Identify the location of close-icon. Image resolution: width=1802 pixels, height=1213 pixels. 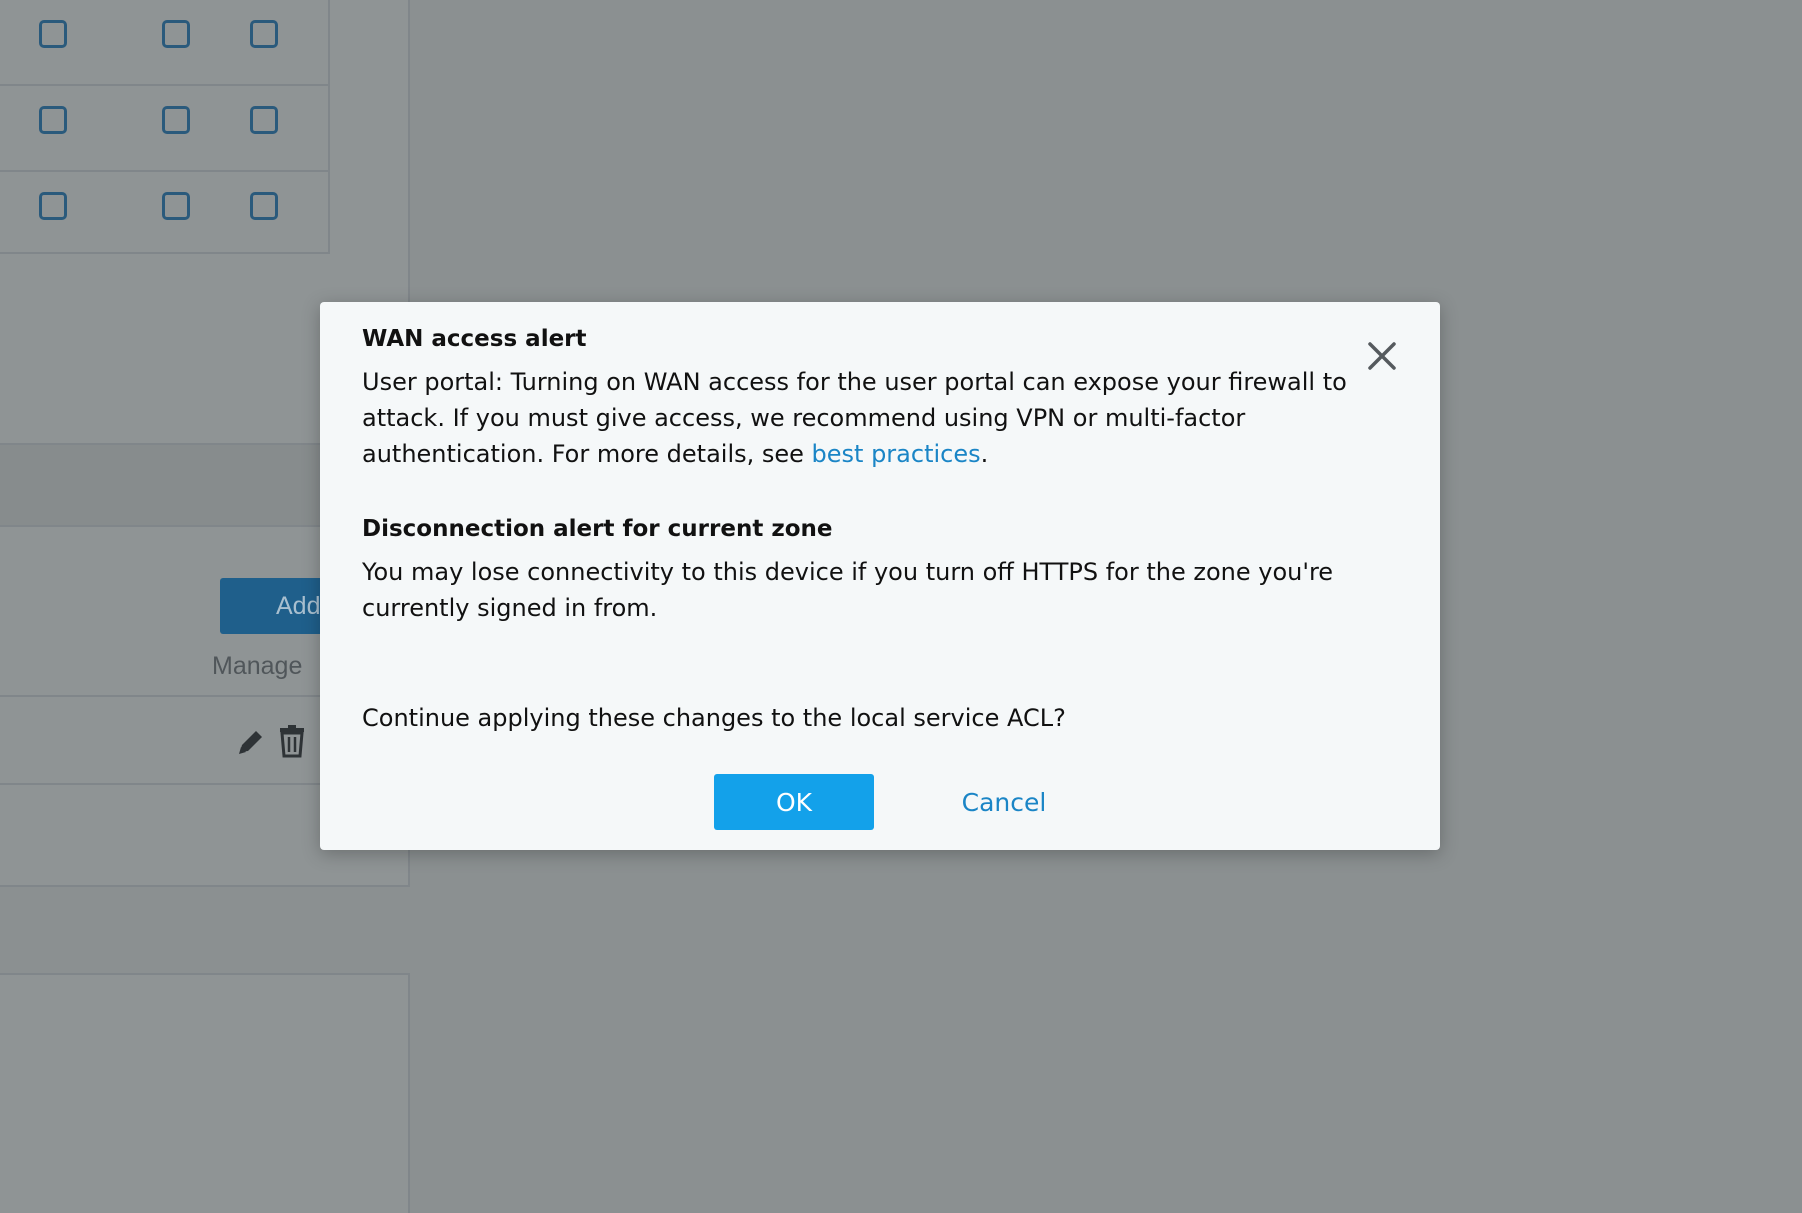
(1382, 356).